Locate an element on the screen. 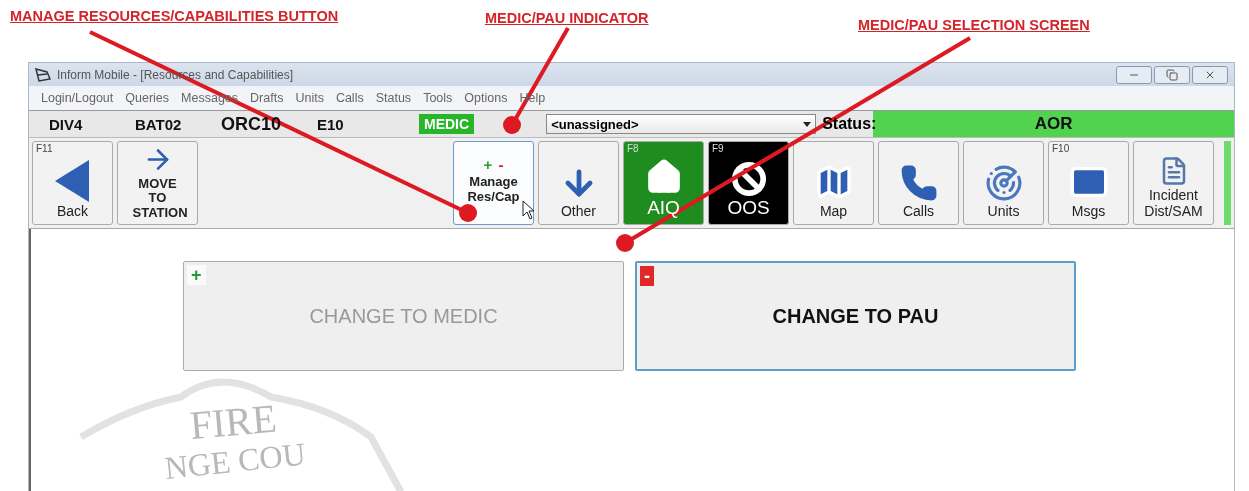 Image resolution: width=1249 pixels, height=491 pixels. menu-item: Status is located at coordinates (393, 98).